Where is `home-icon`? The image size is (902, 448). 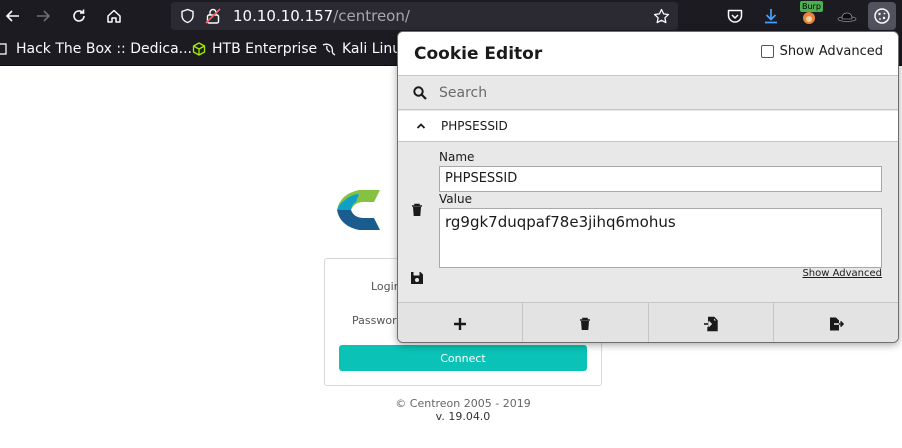
home-icon is located at coordinates (114, 16).